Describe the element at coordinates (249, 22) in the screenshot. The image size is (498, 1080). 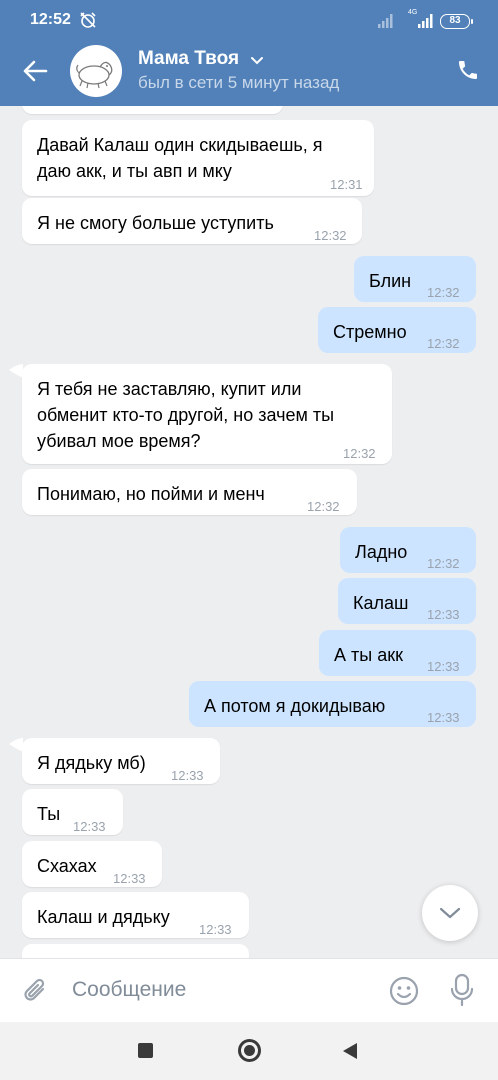
I see `status-bar: 12:52 4G 83` at that location.